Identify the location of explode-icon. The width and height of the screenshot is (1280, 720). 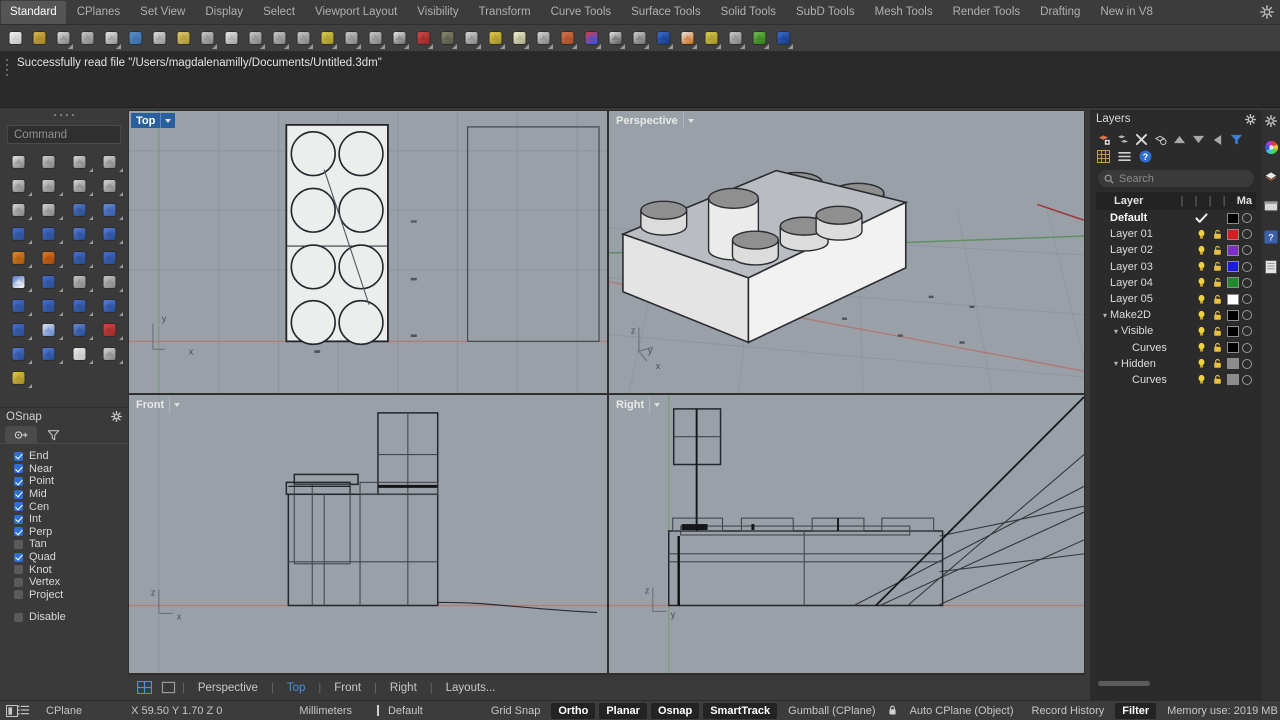
(18, 257).